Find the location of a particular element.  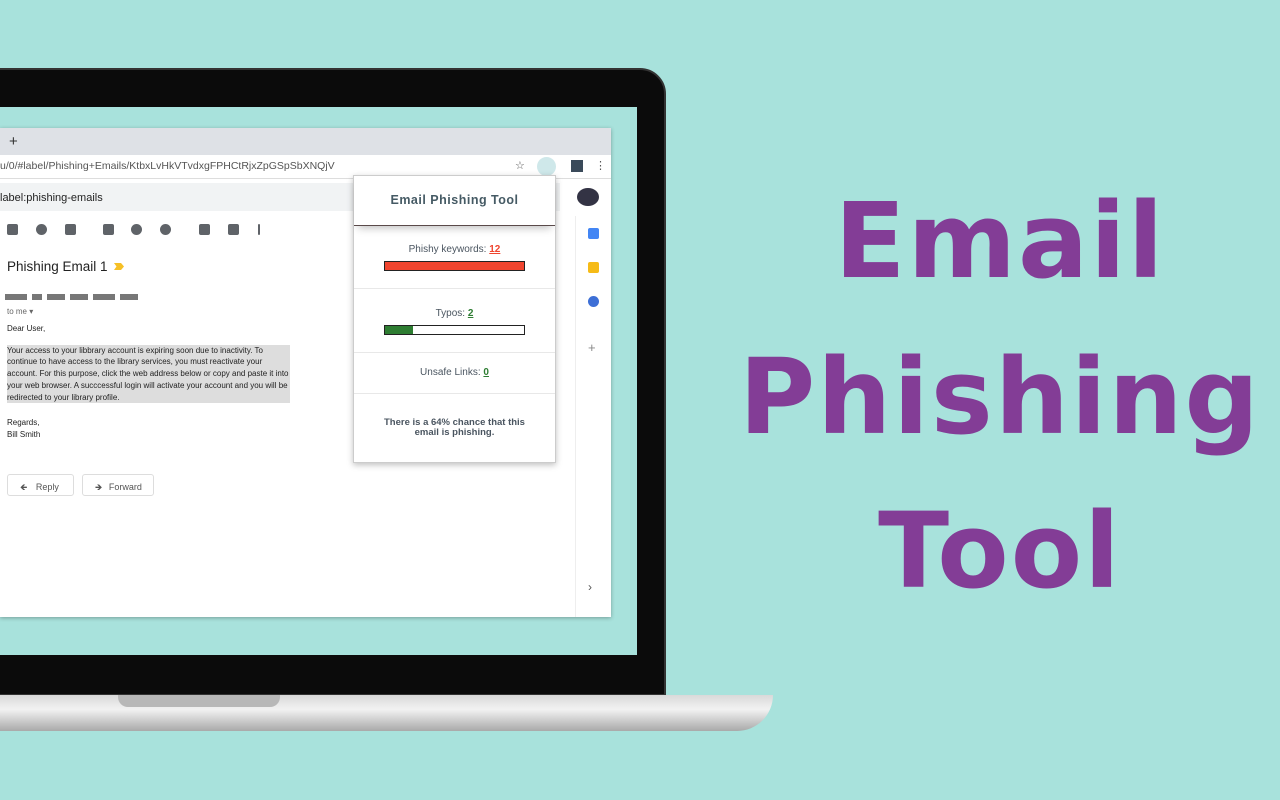

typos-count: 2 is located at coordinates (471, 313).